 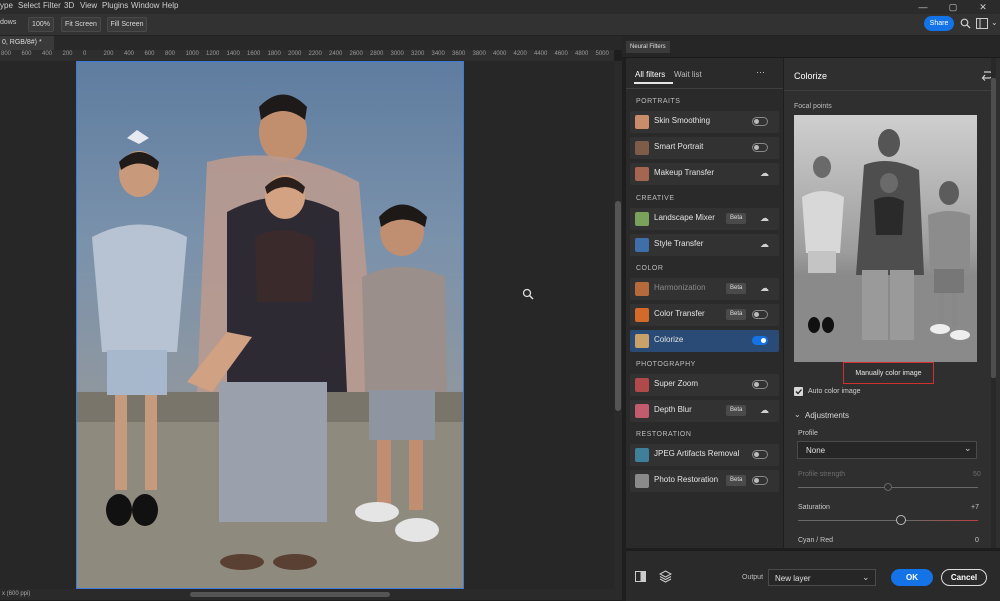 What do you see at coordinates (704, 289) in the screenshot?
I see `filter-row-harmonization: Harmonization Beta ☁` at bounding box center [704, 289].